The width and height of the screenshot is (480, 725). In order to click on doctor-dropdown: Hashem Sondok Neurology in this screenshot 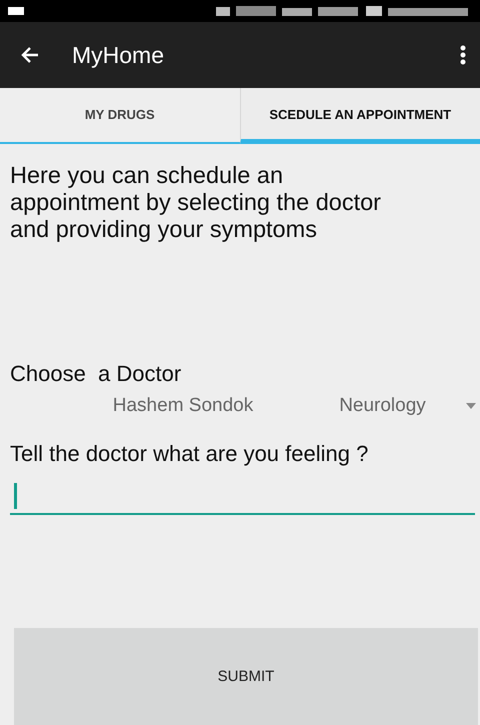, I will do `click(243, 406)`.